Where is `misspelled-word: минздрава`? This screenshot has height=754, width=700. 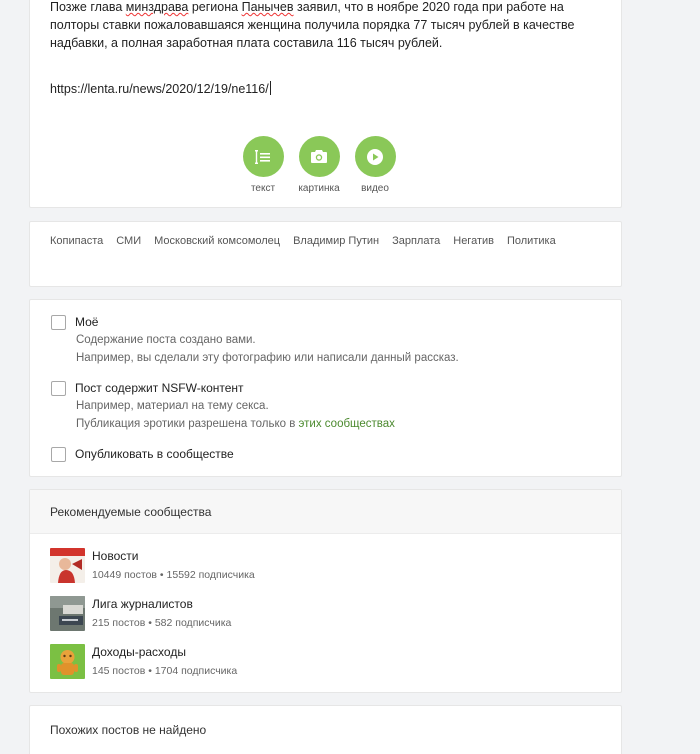
misspelled-word: минздрава is located at coordinates (157, 7).